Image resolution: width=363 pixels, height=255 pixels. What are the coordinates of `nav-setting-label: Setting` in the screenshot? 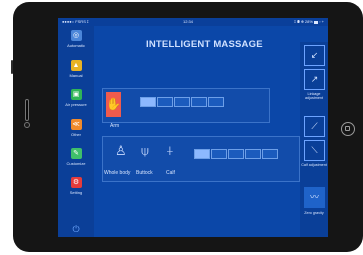 It's located at (76, 192).